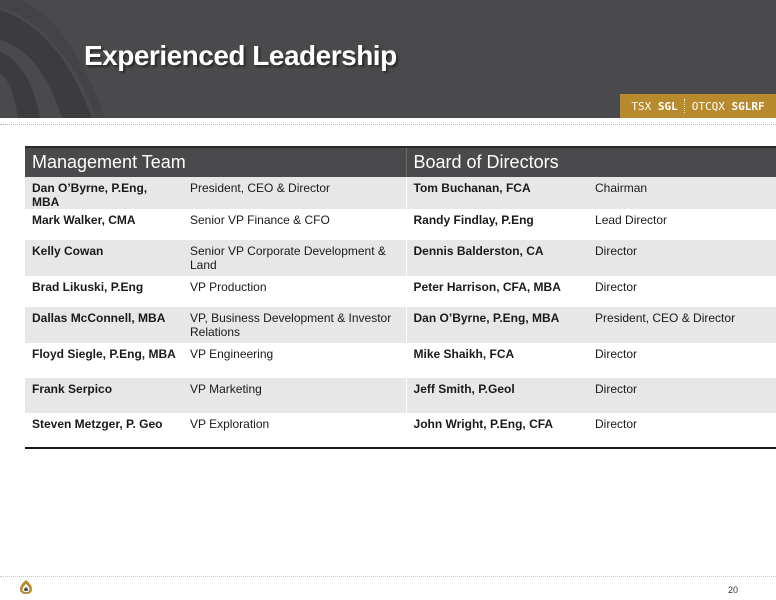 Image resolution: width=776 pixels, height=600 pixels. What do you see at coordinates (682, 325) in the screenshot?
I see `board-role: President, CEO & Director` at bounding box center [682, 325].